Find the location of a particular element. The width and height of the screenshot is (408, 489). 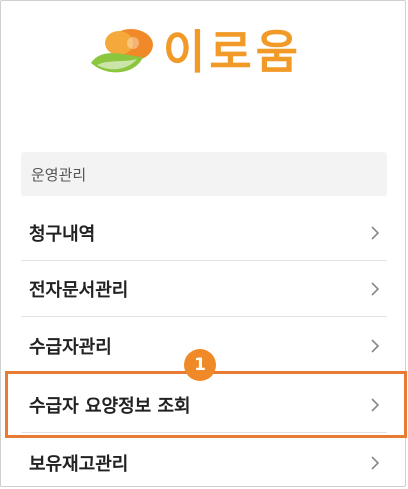

menu-item-inventory-management: 보유재고관리 is located at coordinates (204, 460).